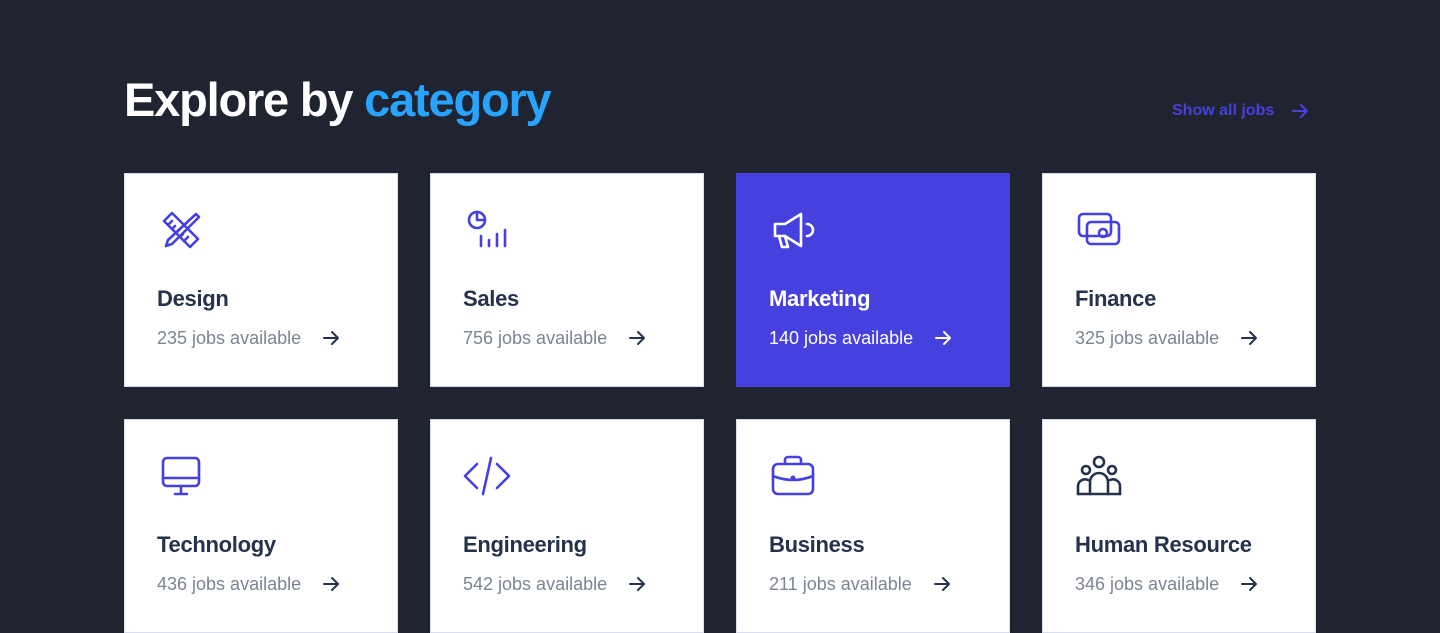  I want to click on section-title-prefix: Explore by, so click(239, 99).